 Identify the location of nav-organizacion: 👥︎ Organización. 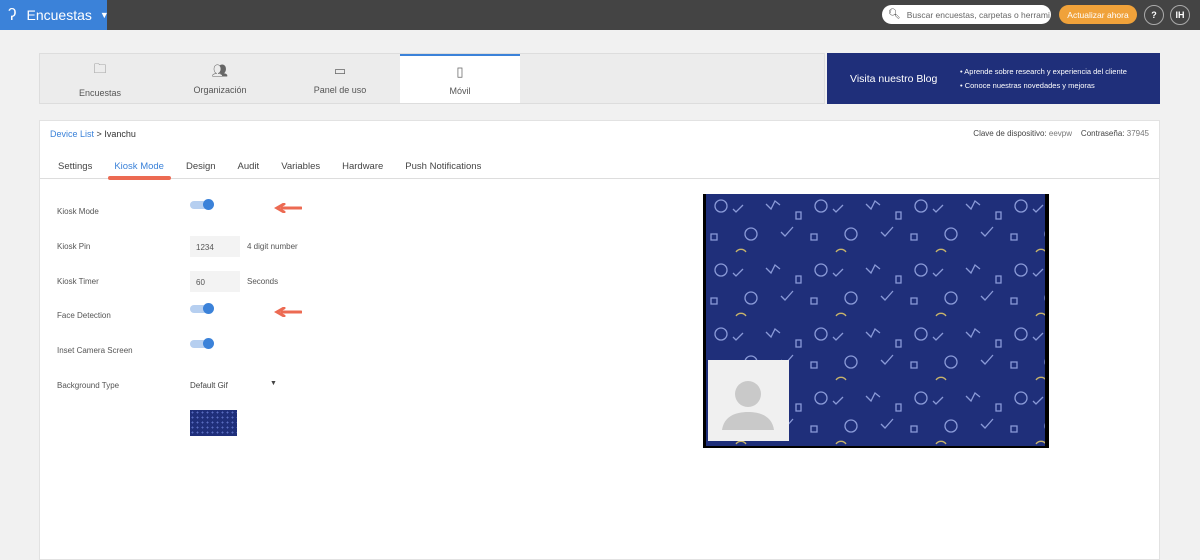
(220, 78).